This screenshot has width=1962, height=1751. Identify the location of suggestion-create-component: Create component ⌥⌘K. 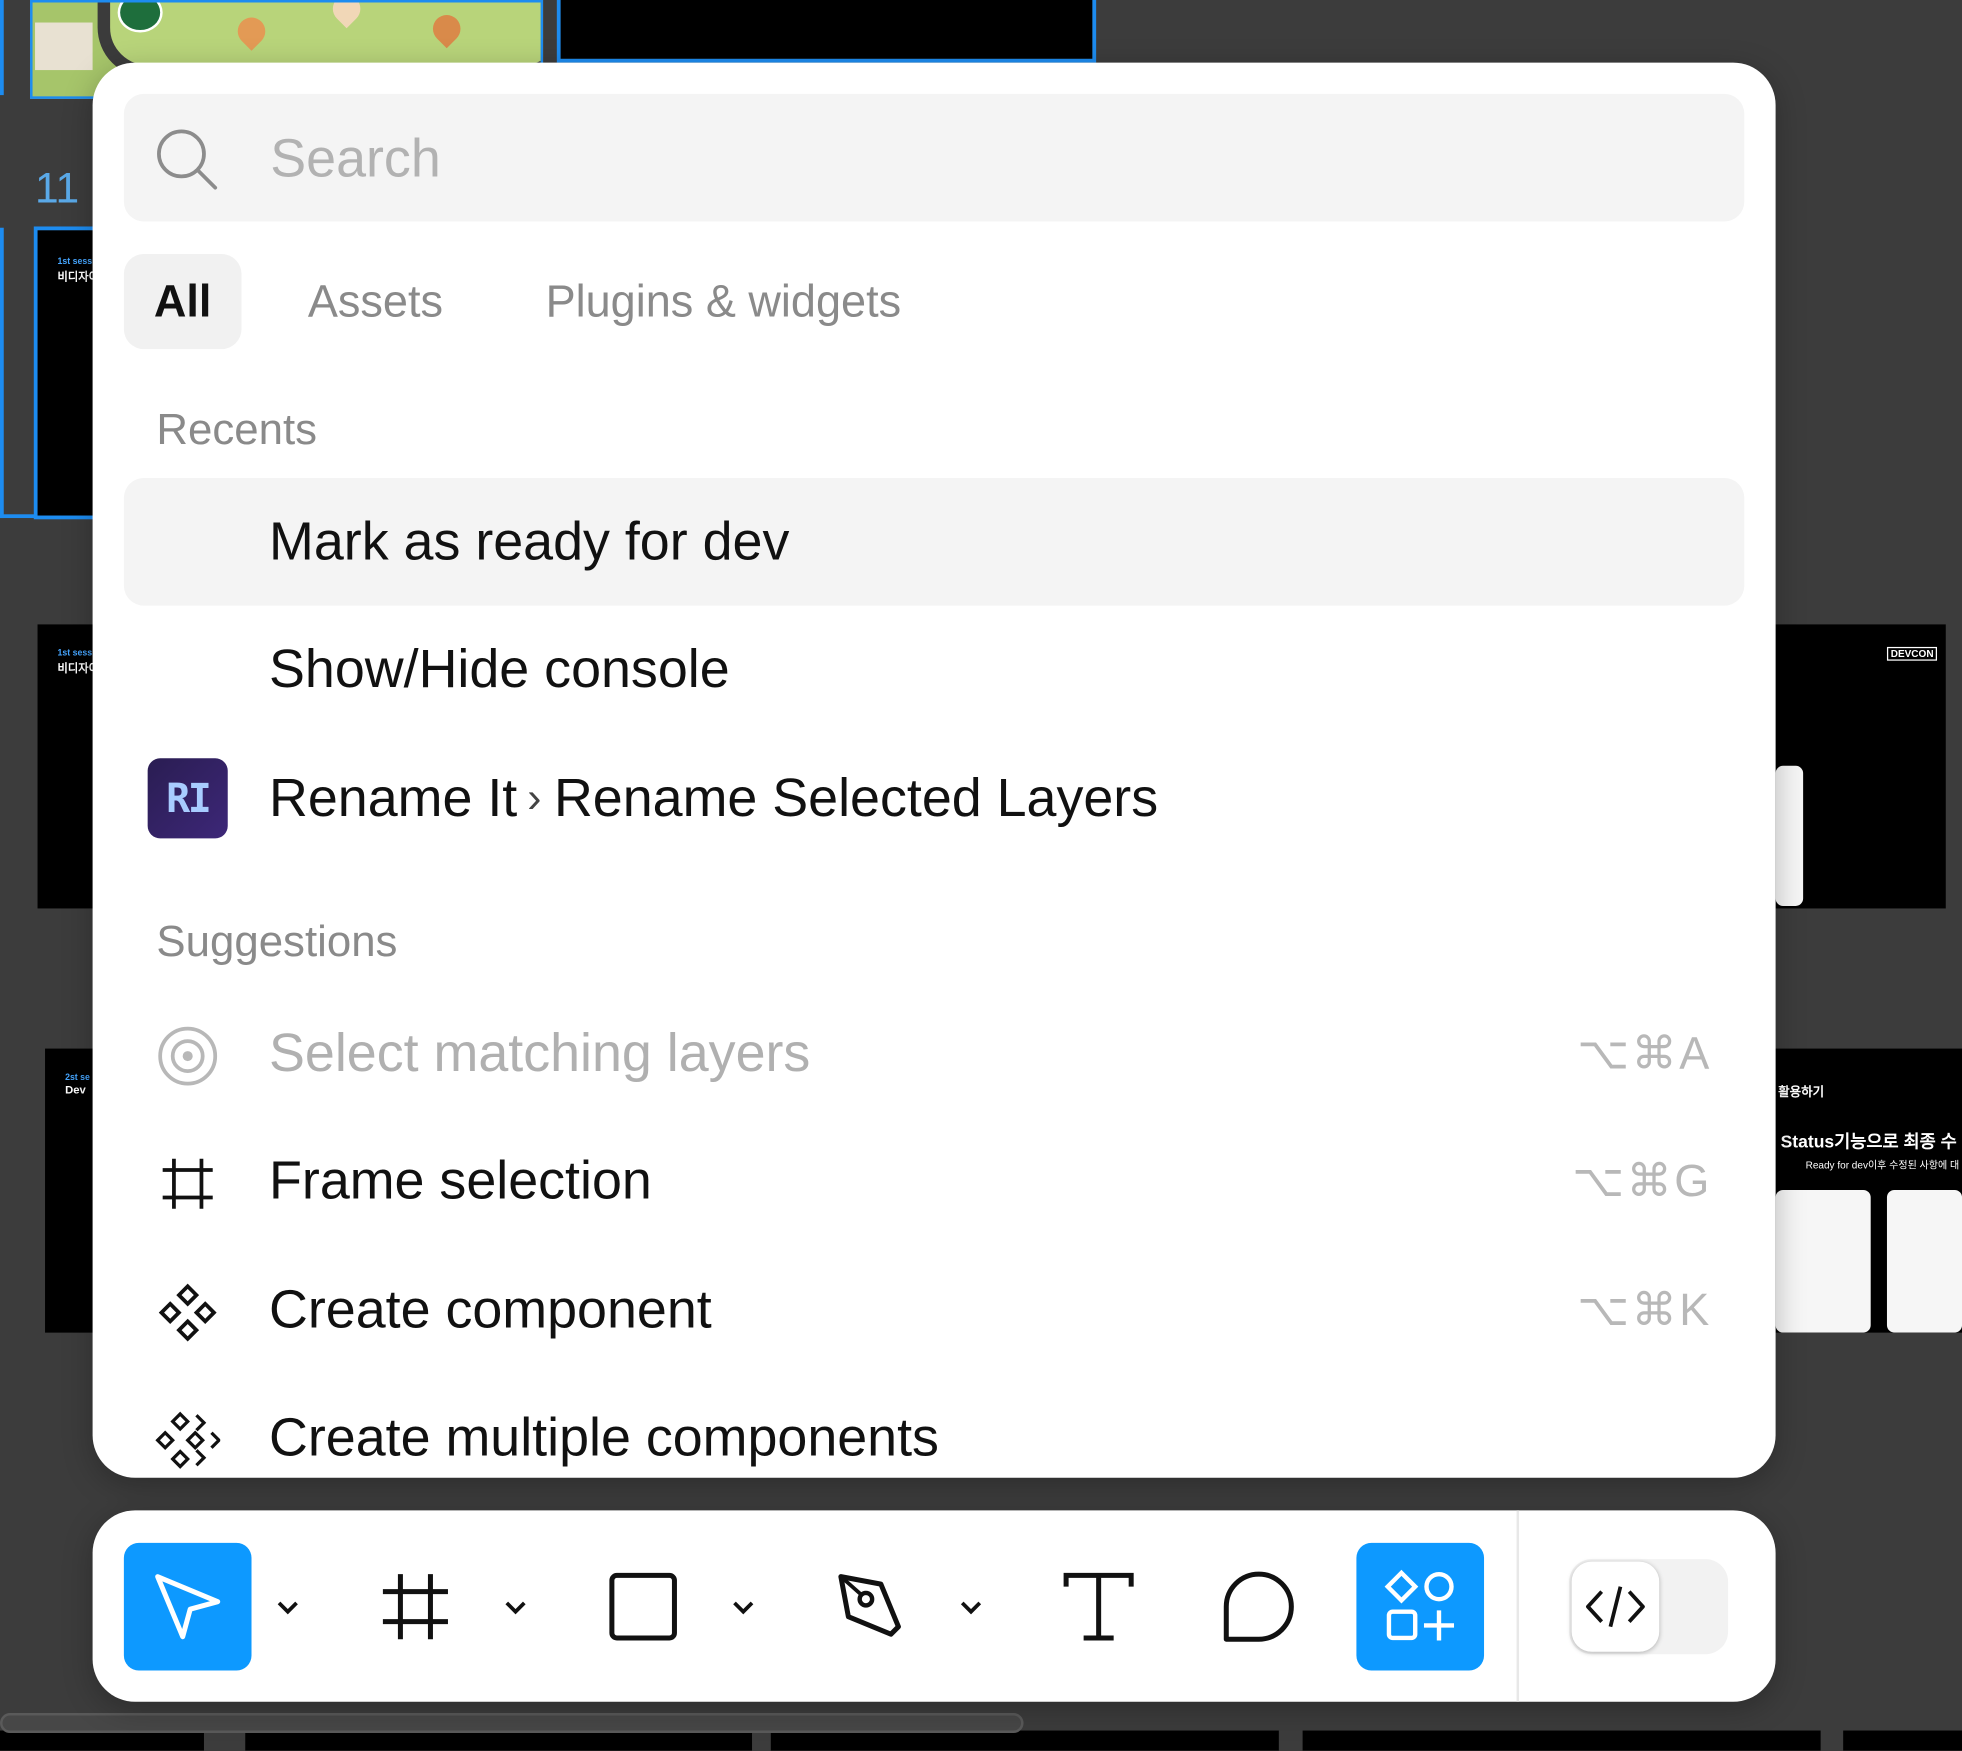
(934, 1310).